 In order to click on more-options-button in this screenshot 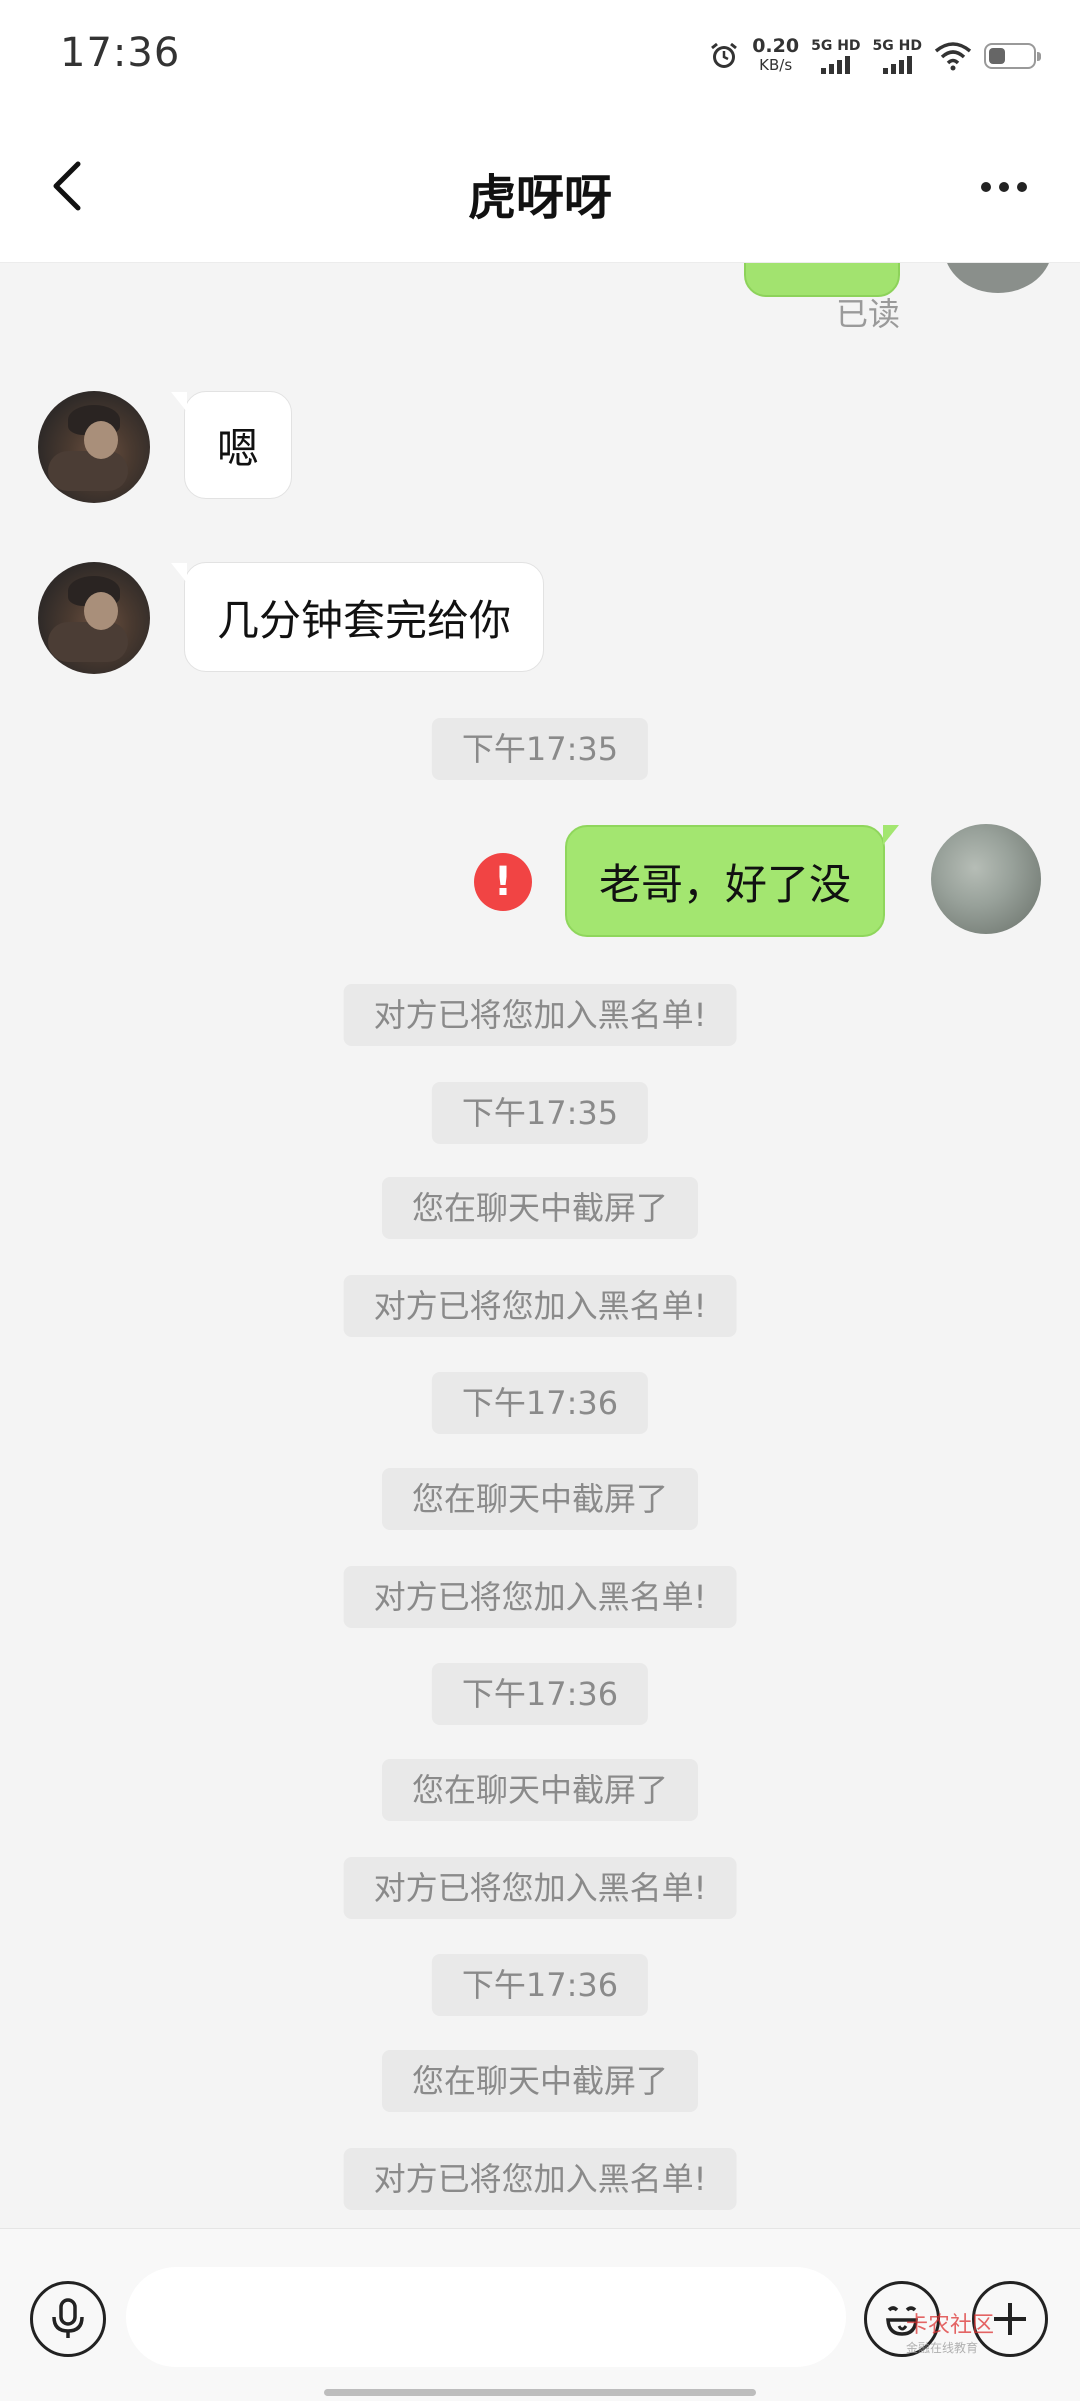, I will do `click(1004, 187)`.